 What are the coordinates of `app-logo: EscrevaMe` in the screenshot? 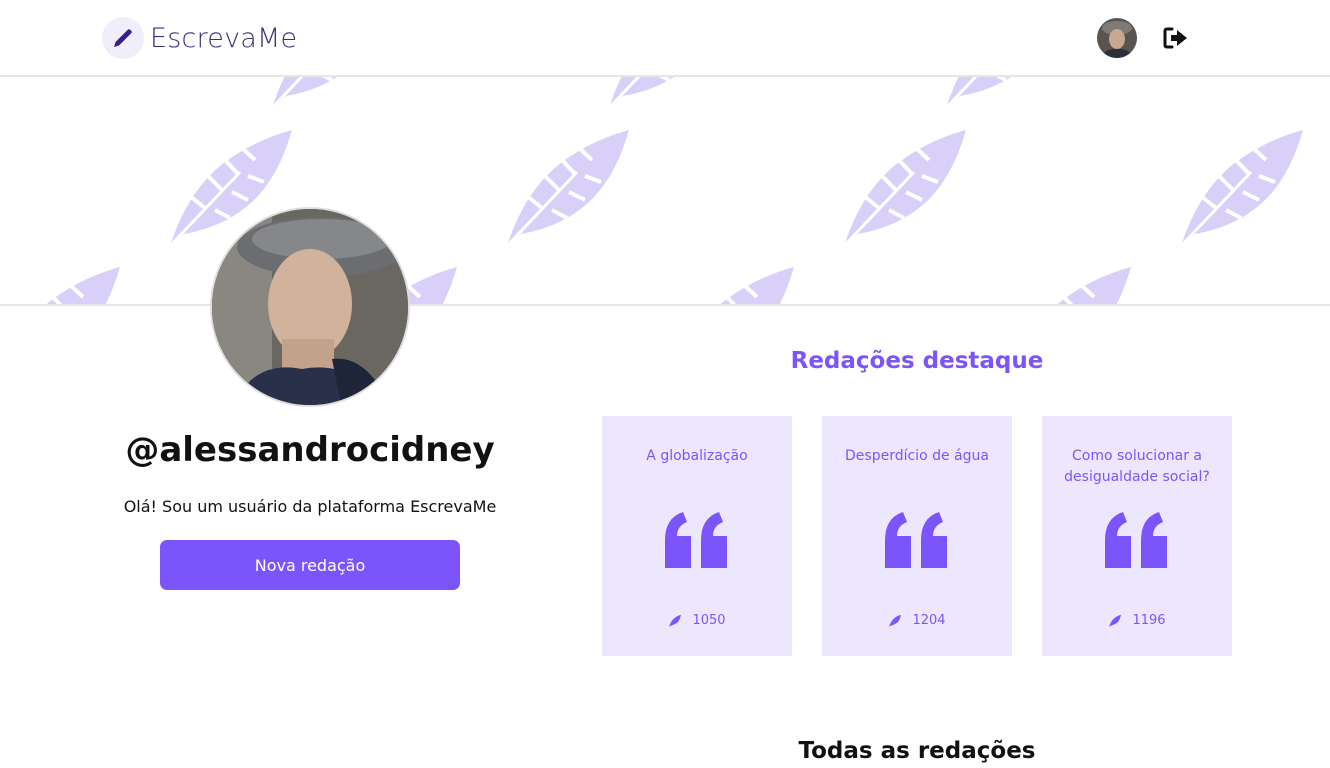 It's located at (199, 38).